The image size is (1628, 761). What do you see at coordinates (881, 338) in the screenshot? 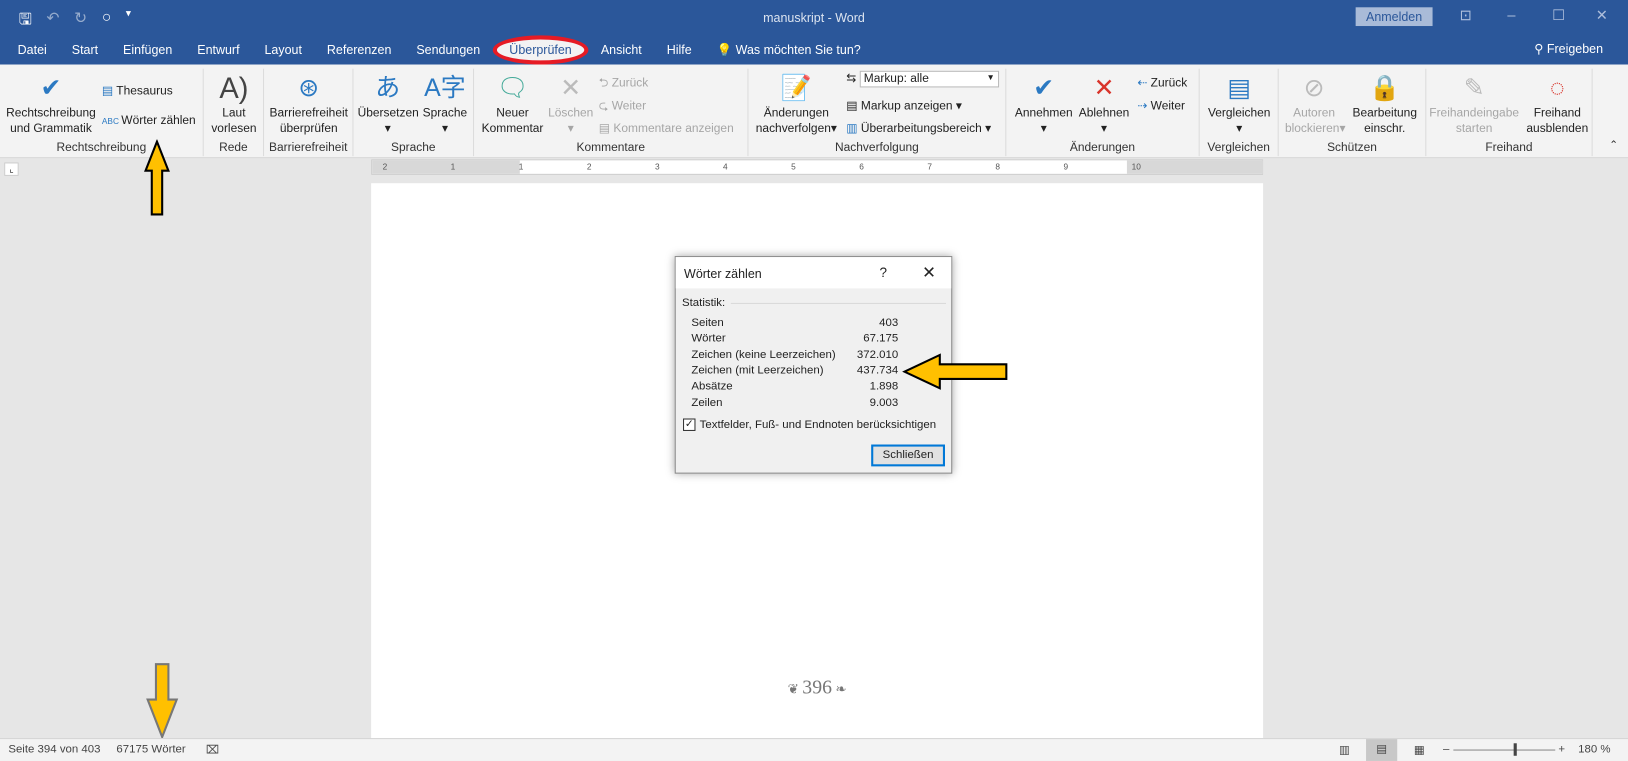
I see `stat-value: 67.175` at bounding box center [881, 338].